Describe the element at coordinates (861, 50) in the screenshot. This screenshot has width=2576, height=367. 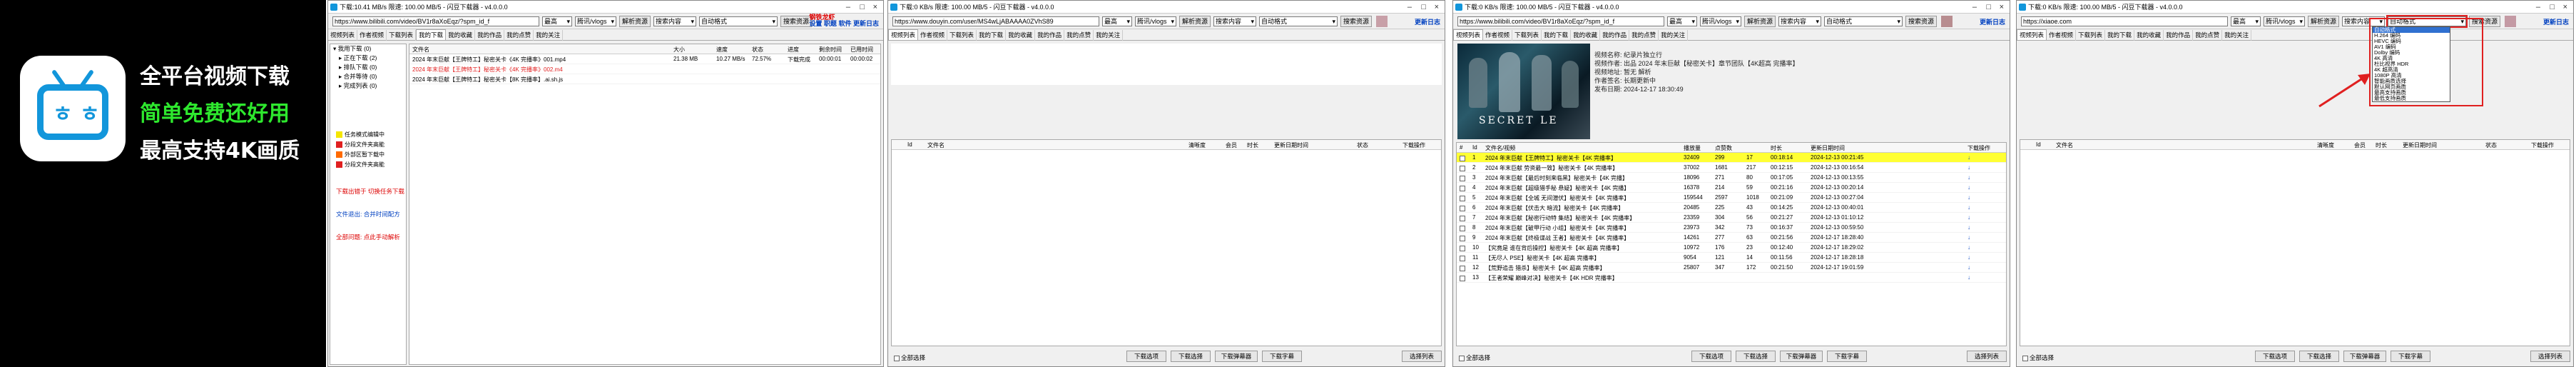
I see `col-header: 已用时间` at that location.